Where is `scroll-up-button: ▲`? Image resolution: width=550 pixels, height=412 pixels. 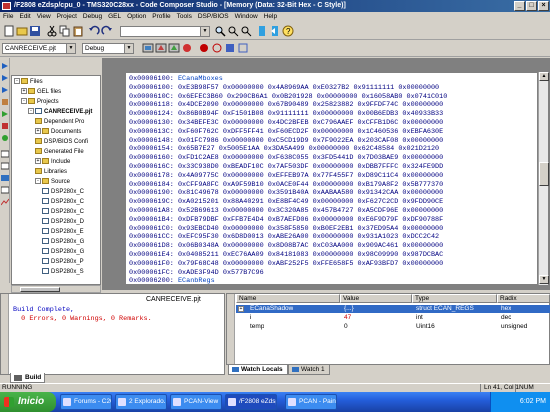 scroll-up-button: ▲ is located at coordinates (544, 76).